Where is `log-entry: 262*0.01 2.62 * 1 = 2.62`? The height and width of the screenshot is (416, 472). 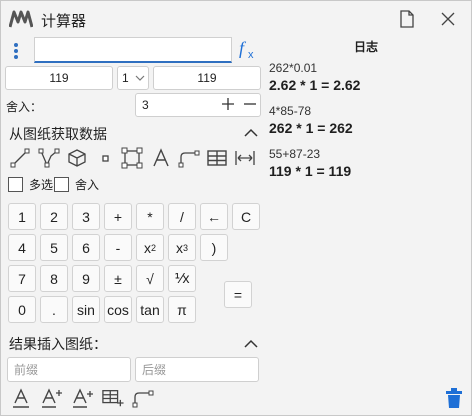 log-entry: 262*0.01 2.62 * 1 = 2.62 is located at coordinates (314, 77).